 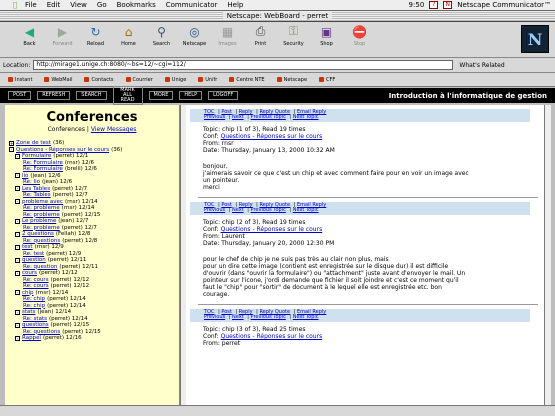 What do you see at coordinates (117, 149) in the screenshot?
I see `tree-item-meta: (36)` at bounding box center [117, 149].